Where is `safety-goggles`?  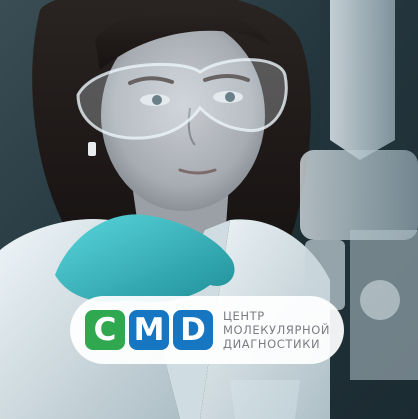 safety-goggles is located at coordinates (182, 99).